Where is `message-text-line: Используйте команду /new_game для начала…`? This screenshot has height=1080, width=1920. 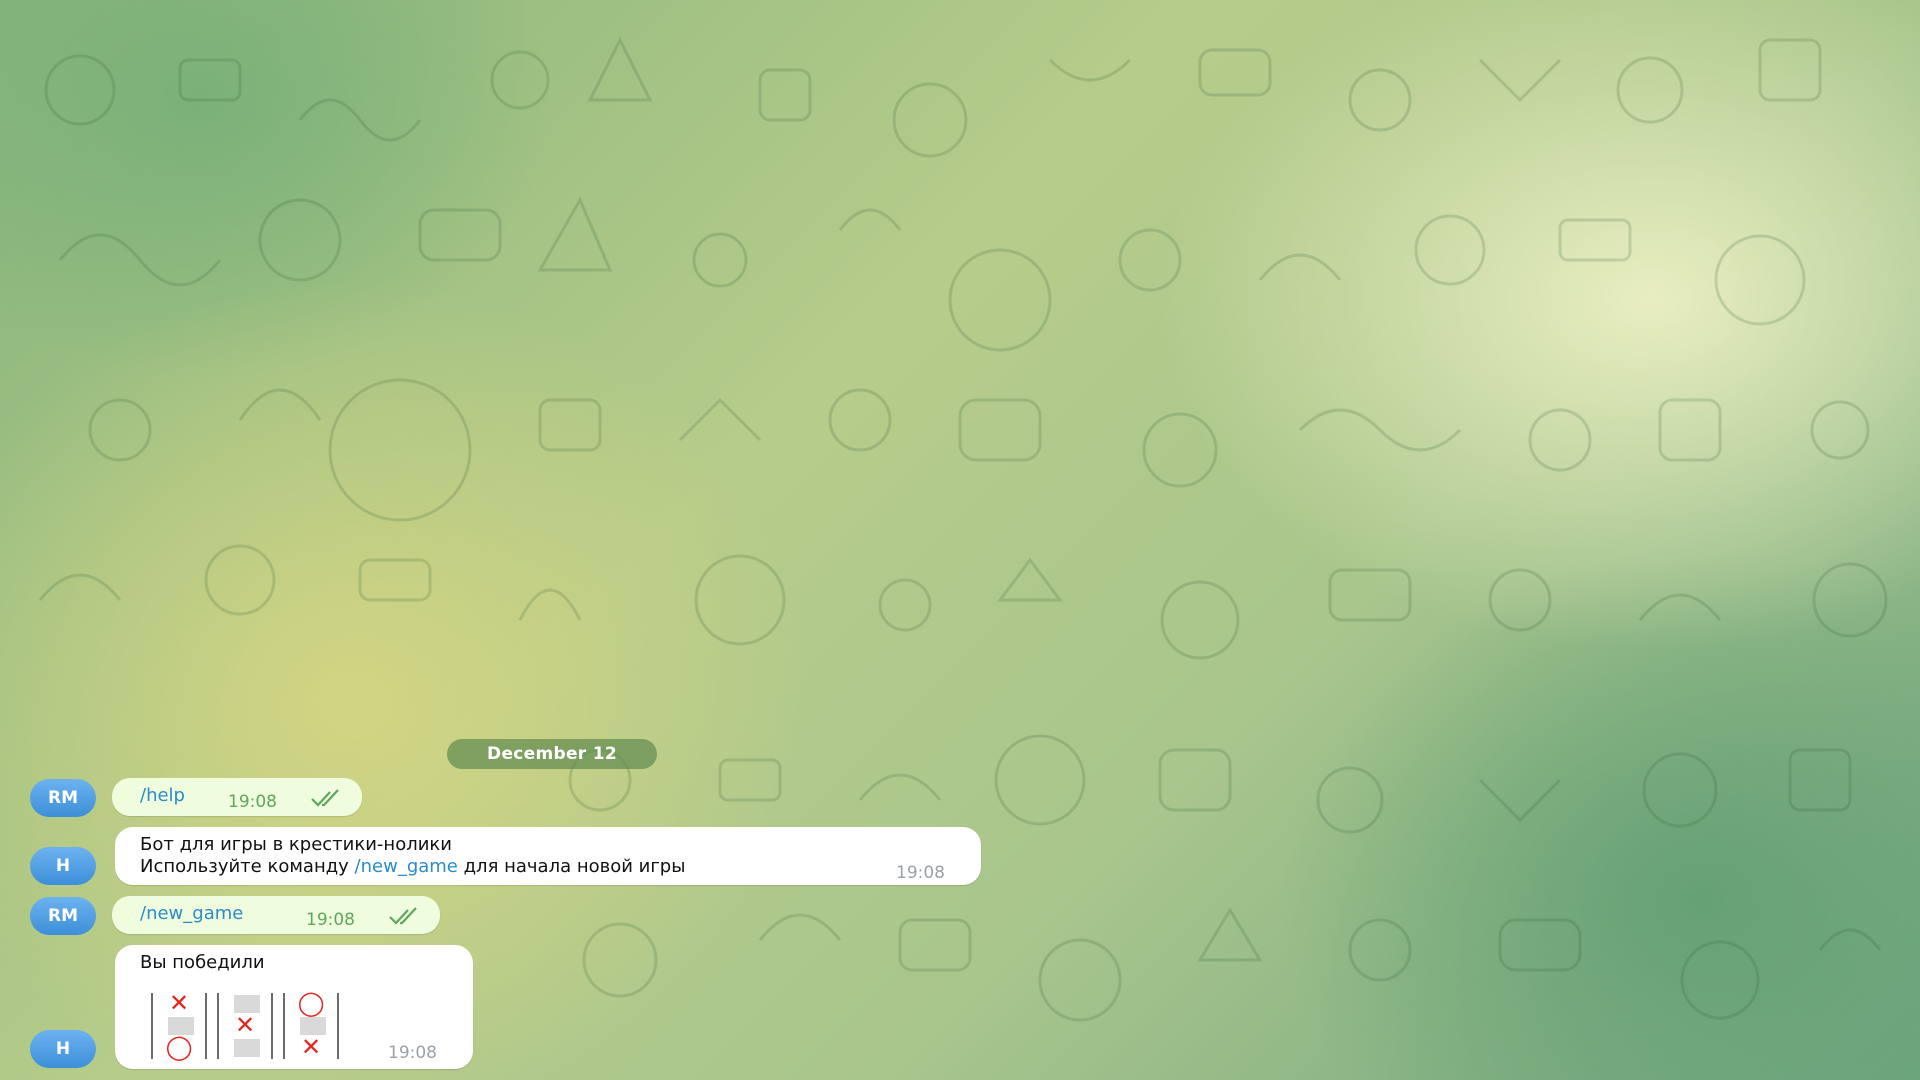
message-text-line: Используйте команду /new_game для начала… is located at coordinates (412, 867).